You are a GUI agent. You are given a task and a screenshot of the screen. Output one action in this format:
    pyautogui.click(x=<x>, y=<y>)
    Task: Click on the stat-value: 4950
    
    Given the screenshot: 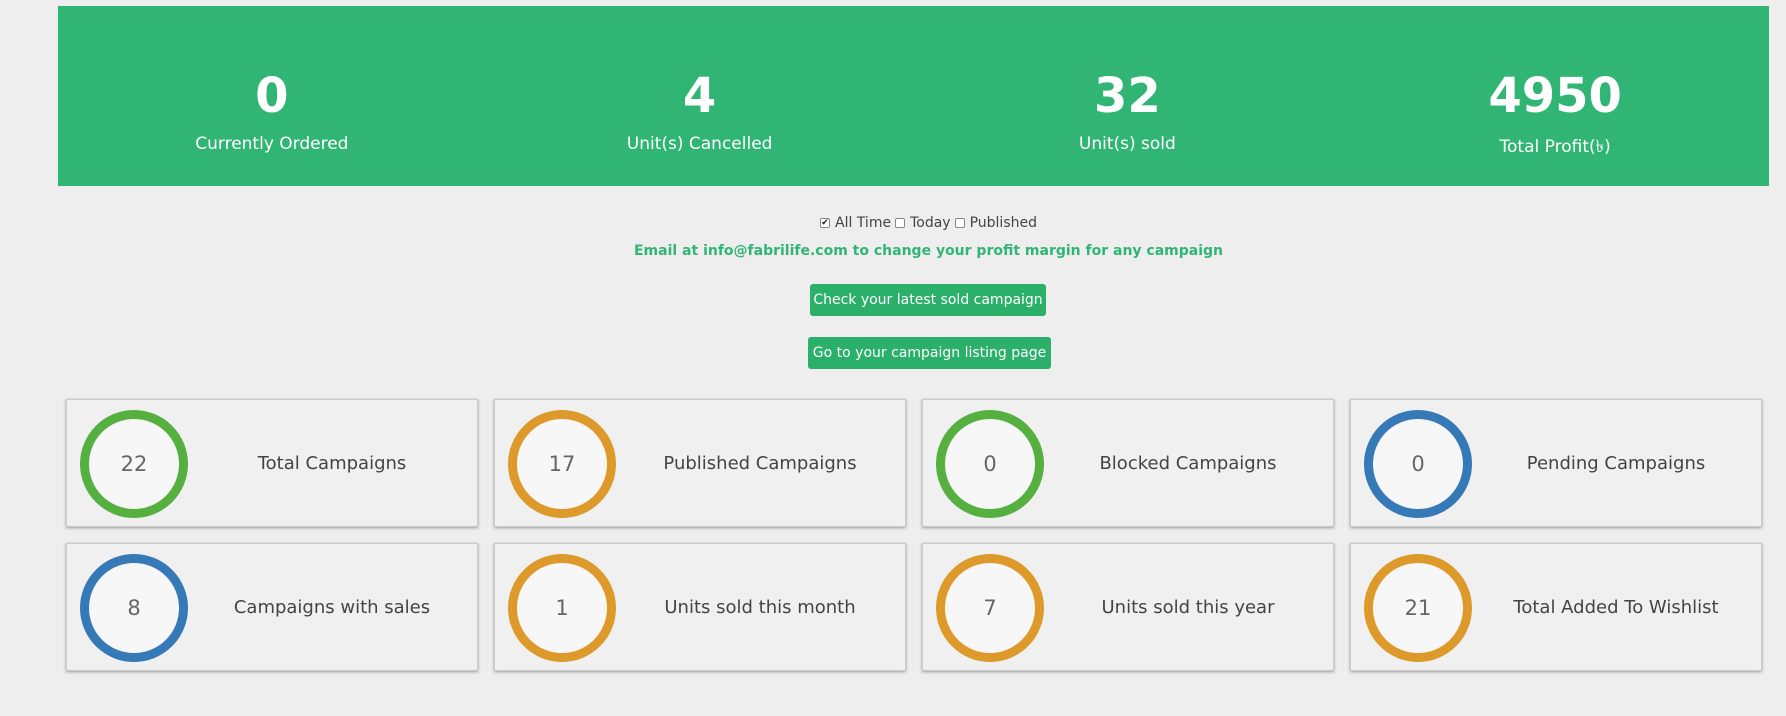 What is the action you would take?
    pyautogui.click(x=1555, y=96)
    